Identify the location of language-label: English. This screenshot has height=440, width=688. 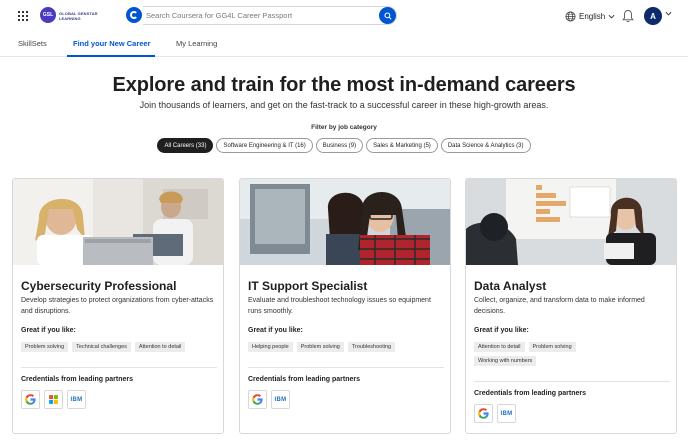
(592, 16).